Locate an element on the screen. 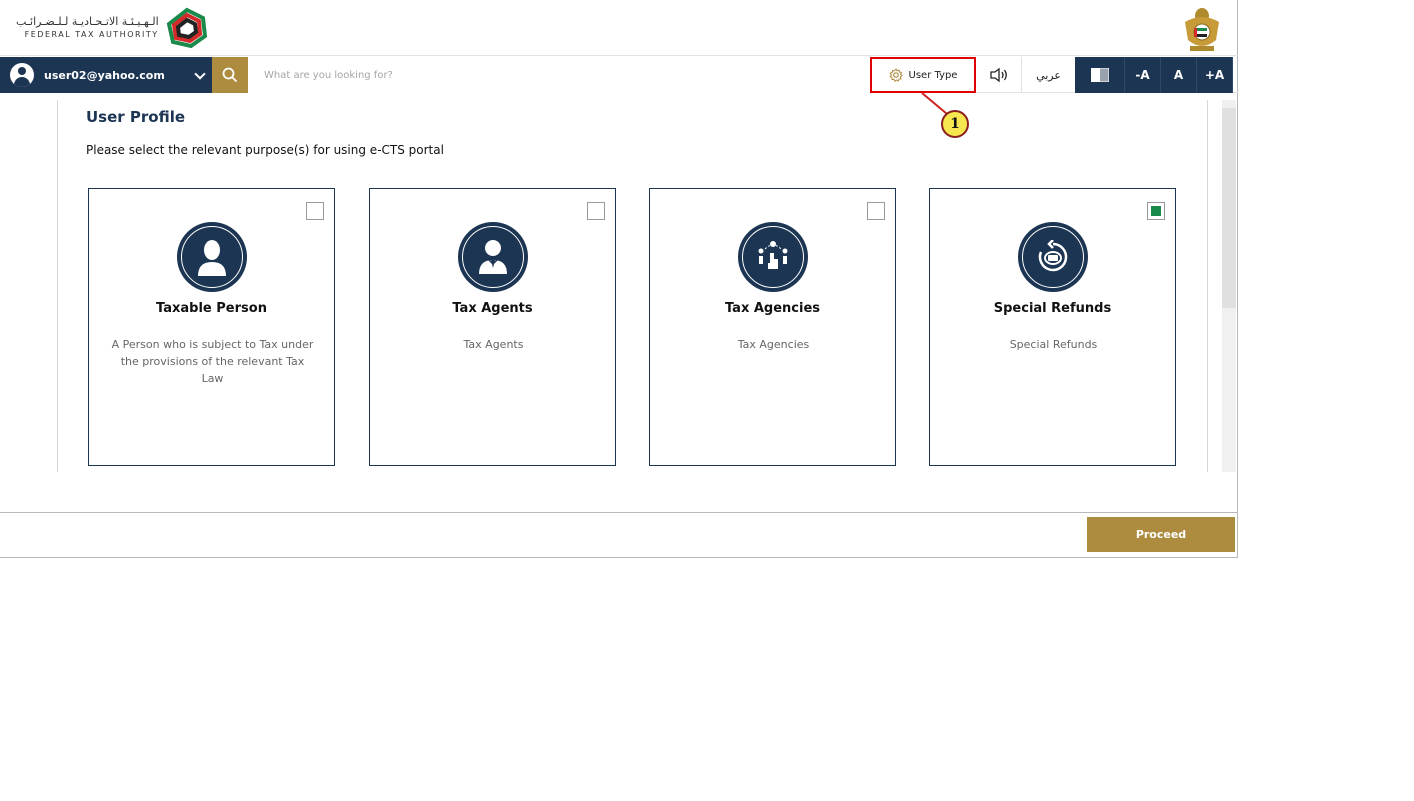 This screenshot has height=801, width=1414. card-title: Special Refunds is located at coordinates (1052, 308).